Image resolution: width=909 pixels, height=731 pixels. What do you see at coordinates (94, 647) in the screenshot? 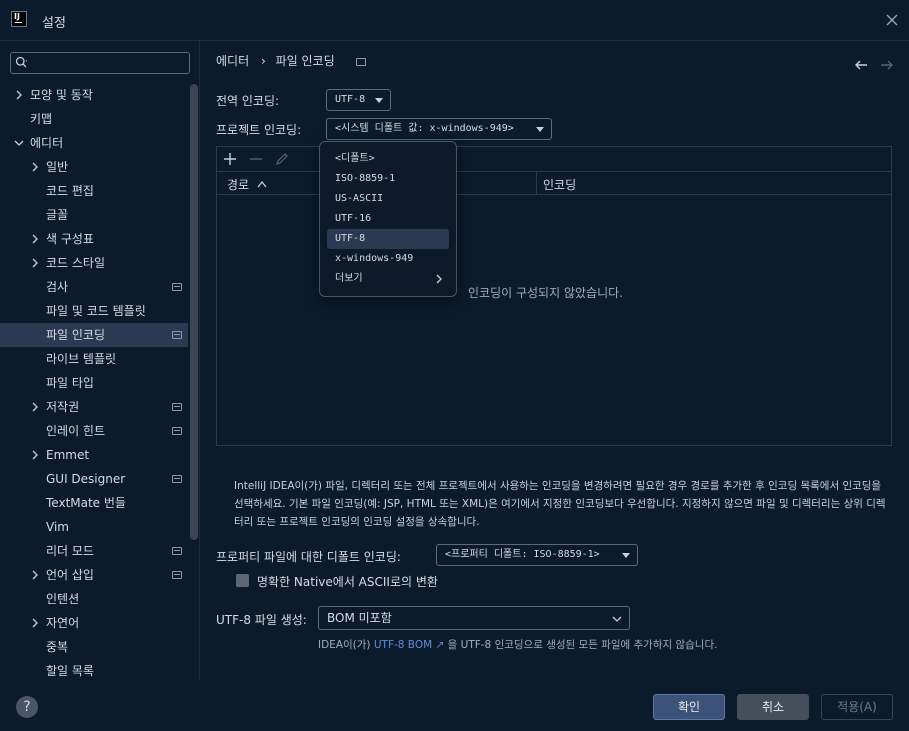
I see `sidebar-item: 중복` at bounding box center [94, 647].